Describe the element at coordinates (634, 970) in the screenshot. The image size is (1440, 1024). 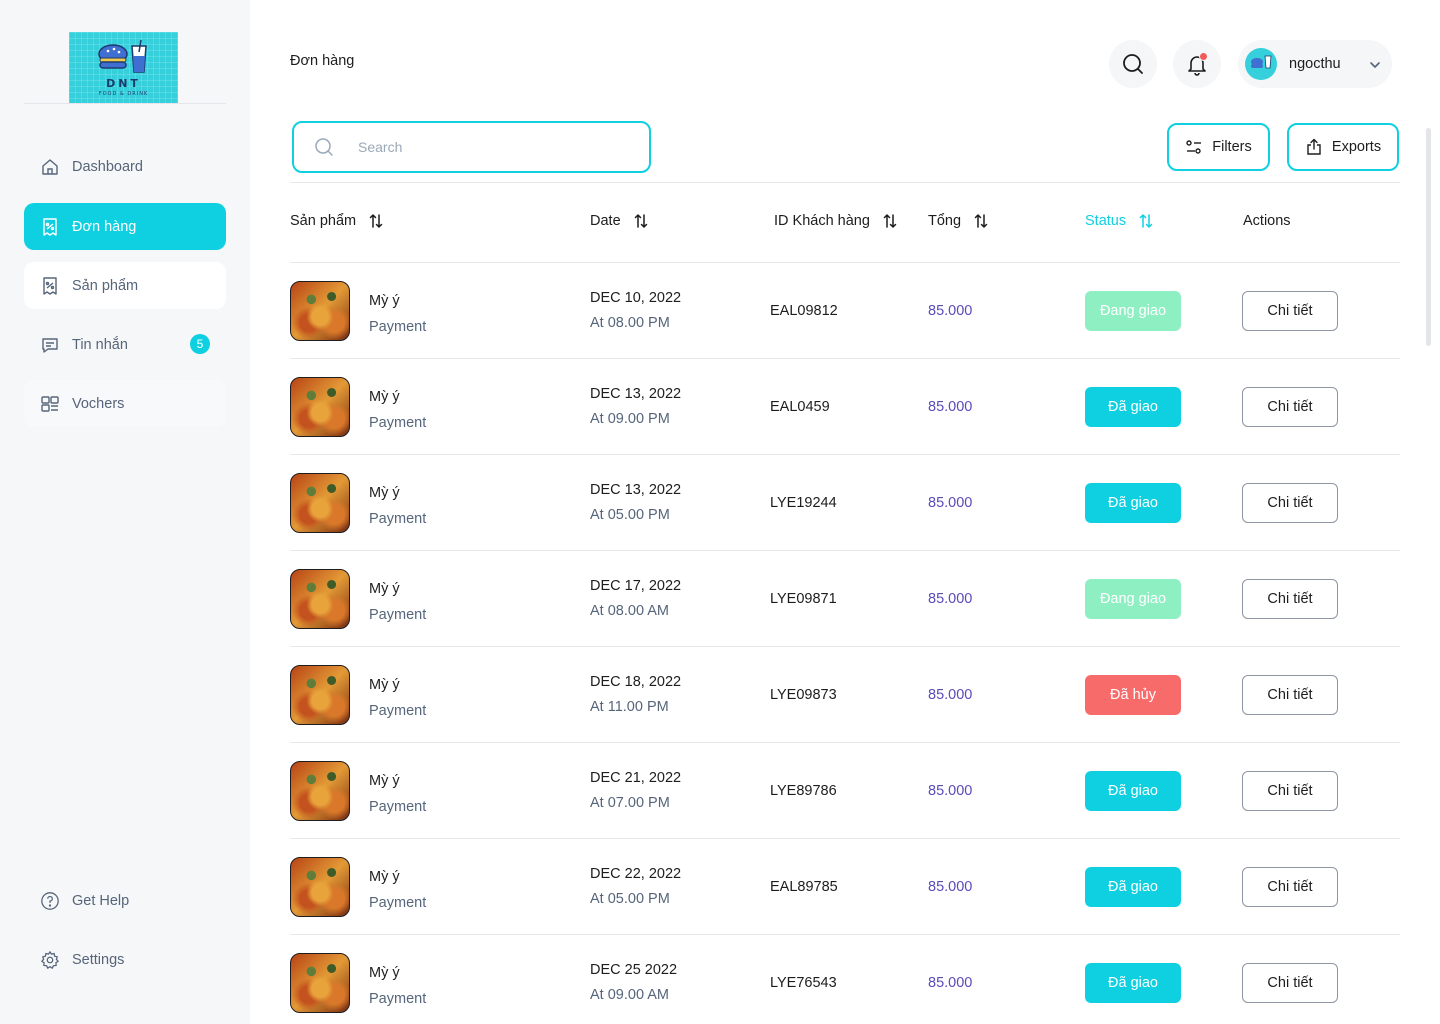
I see `order-date: DEC 25 2022` at that location.